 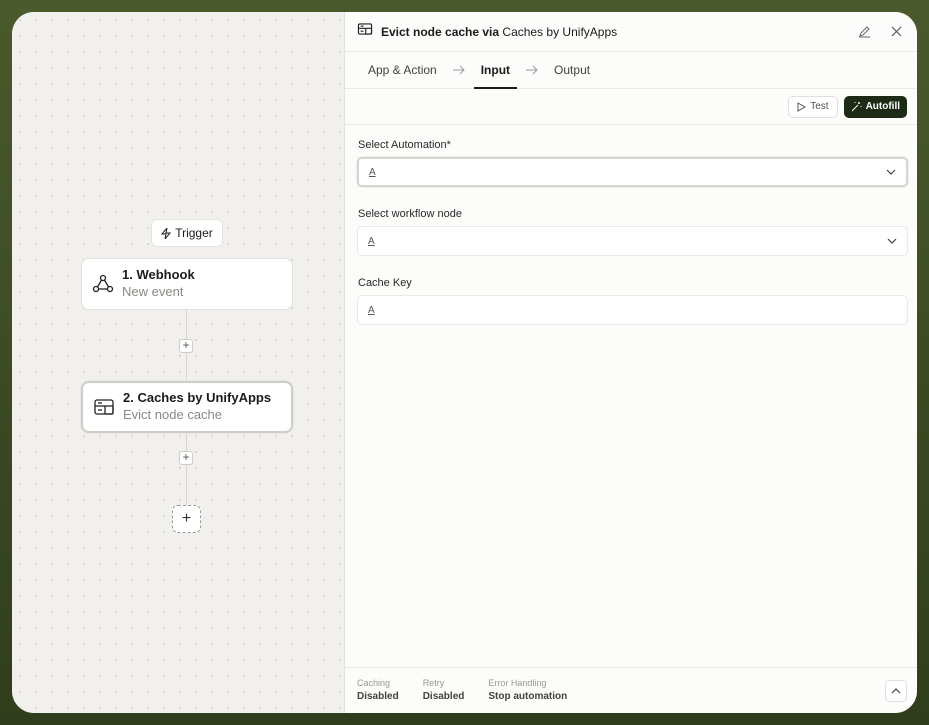 I want to click on panel-title: Evict node cache via Caches by UnifyApps, so click(x=611, y=32).